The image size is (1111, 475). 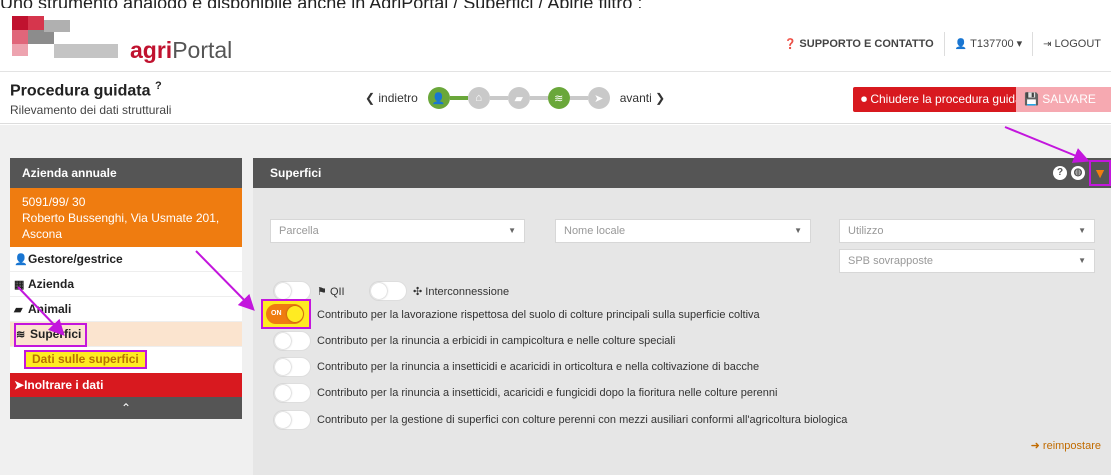 I want to click on support-link: ❓ SUPPORTO E CONTATTO, so click(x=859, y=44).